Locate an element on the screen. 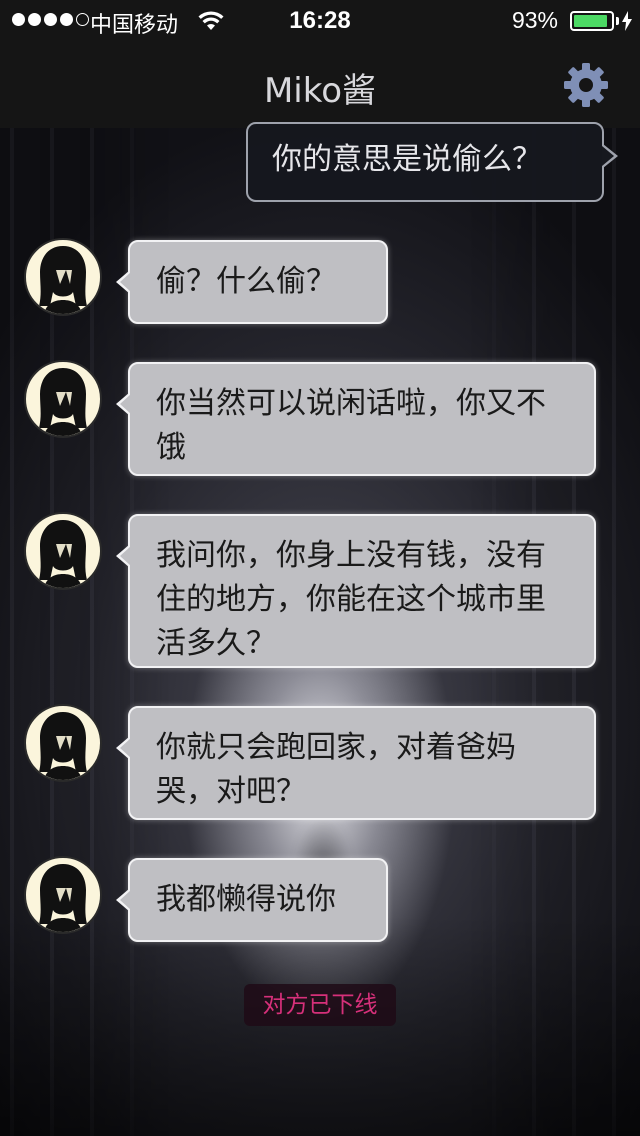  settings-button is located at coordinates (586, 85).